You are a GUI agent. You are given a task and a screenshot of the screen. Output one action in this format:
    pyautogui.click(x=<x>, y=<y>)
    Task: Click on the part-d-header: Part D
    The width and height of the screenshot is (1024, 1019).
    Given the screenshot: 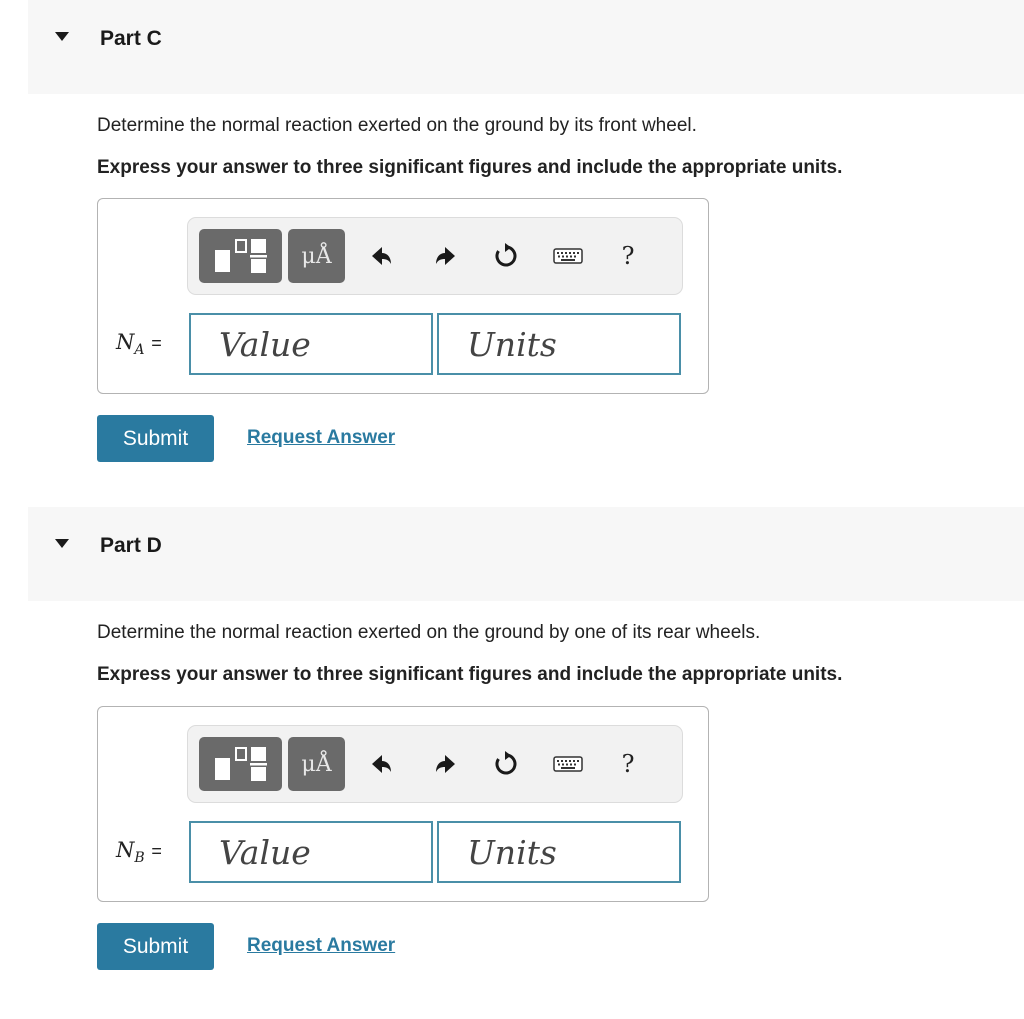 What is the action you would take?
    pyautogui.click(x=526, y=554)
    